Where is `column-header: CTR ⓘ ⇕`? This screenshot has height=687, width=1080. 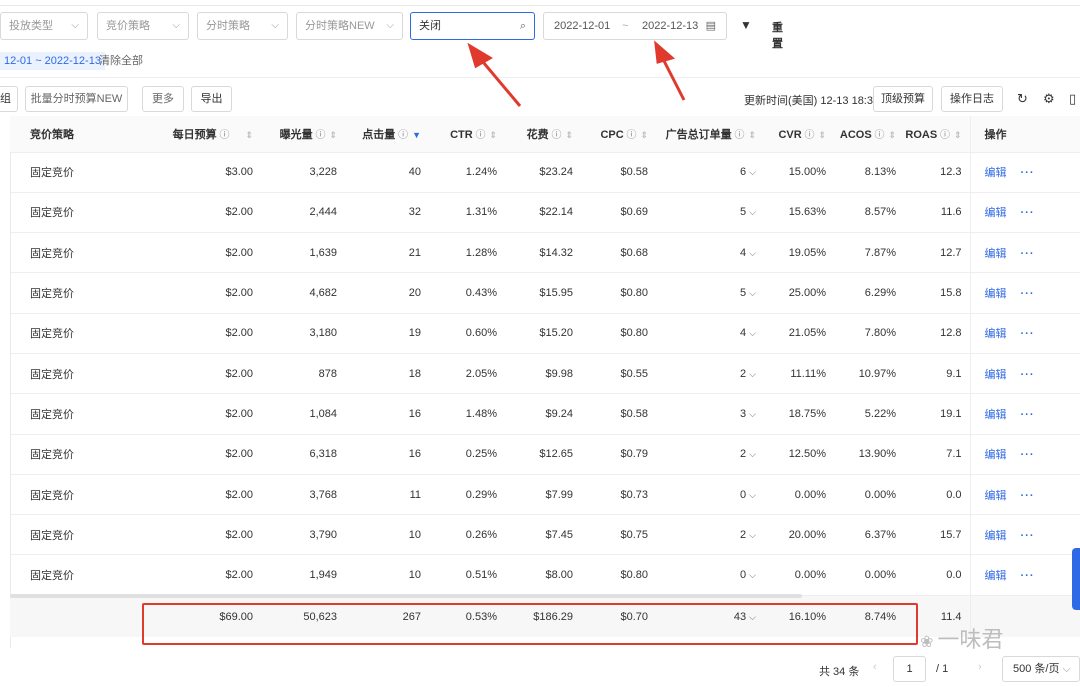
column-header: CTR ⓘ ⇕ is located at coordinates (467, 134).